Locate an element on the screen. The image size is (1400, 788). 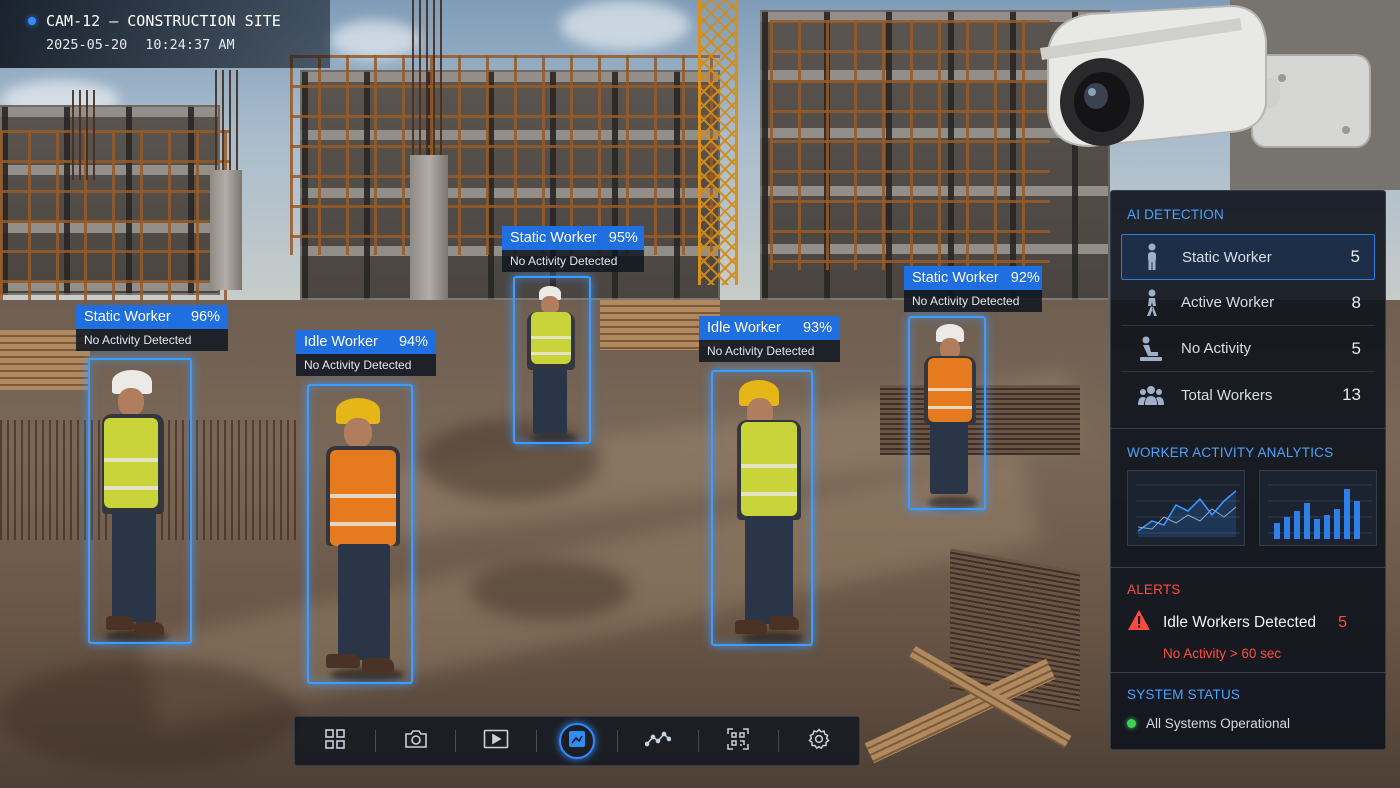
detection-confidence: 94% is located at coordinates (413, 342).